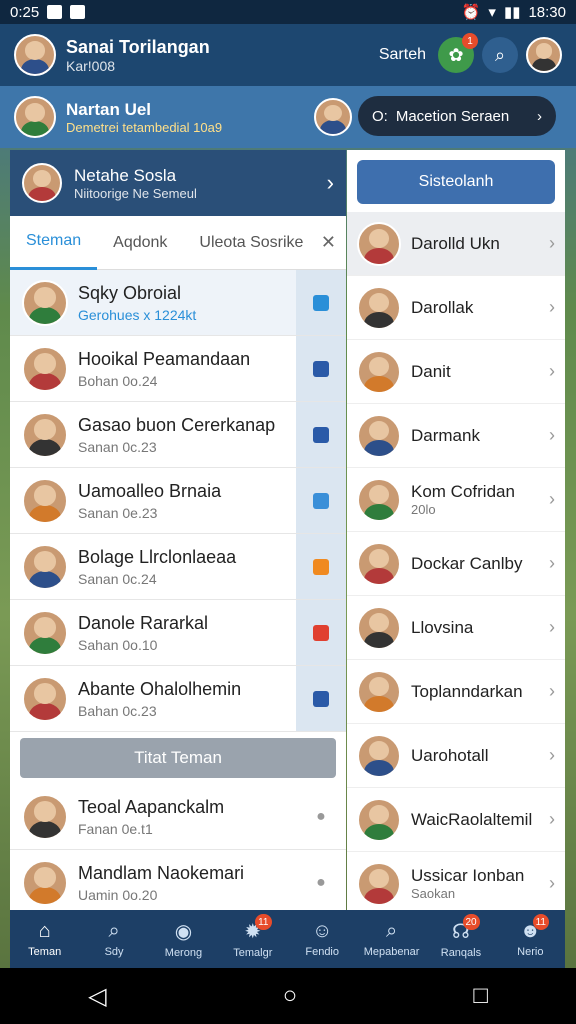  Describe the element at coordinates (178, 758) in the screenshot. I see `add-friend-button: Titat Teman` at that location.